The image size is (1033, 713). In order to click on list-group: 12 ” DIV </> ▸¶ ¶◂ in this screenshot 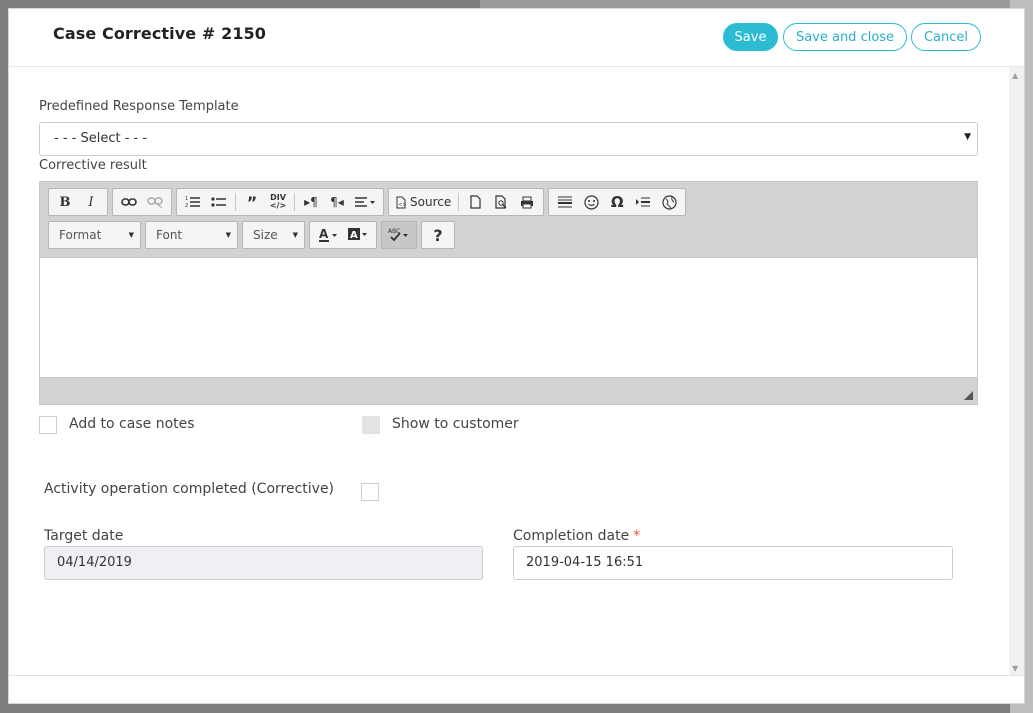, I will do `click(280, 202)`.